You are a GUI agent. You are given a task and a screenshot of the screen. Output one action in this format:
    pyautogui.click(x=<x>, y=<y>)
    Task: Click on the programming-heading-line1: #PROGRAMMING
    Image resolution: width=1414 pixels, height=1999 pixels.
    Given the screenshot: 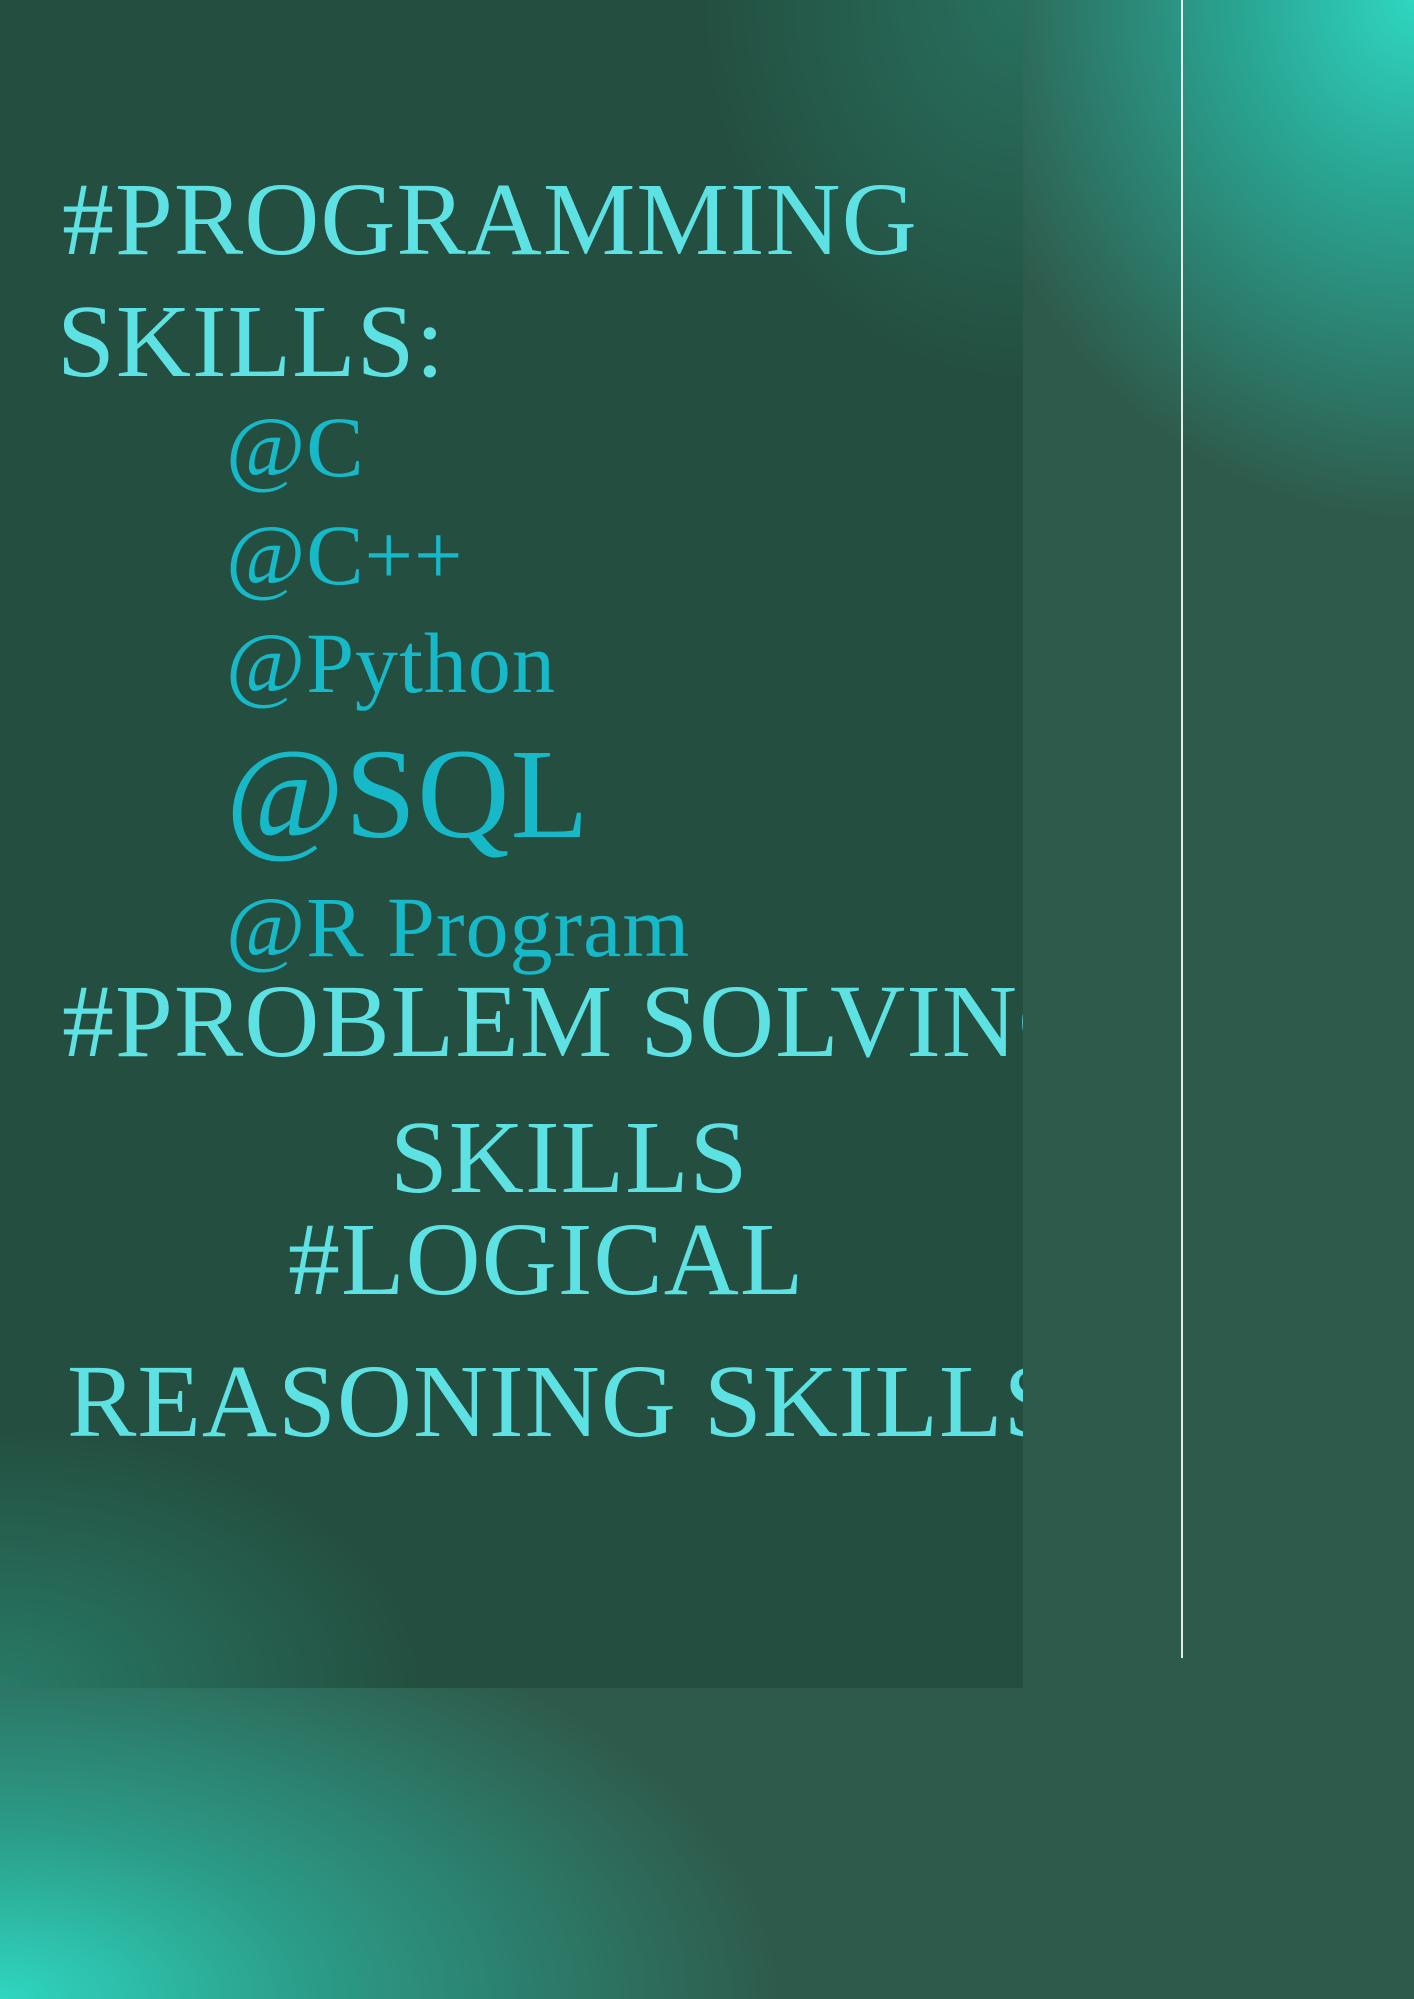 What is the action you would take?
    pyautogui.click(x=490, y=219)
    